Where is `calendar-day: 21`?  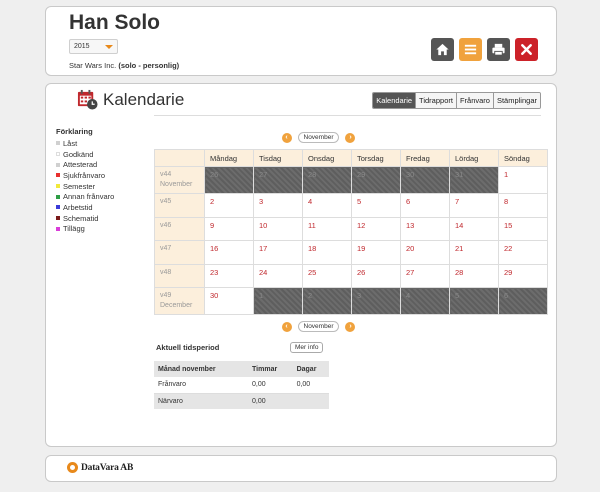
calendar-day: 21 is located at coordinates (474, 252).